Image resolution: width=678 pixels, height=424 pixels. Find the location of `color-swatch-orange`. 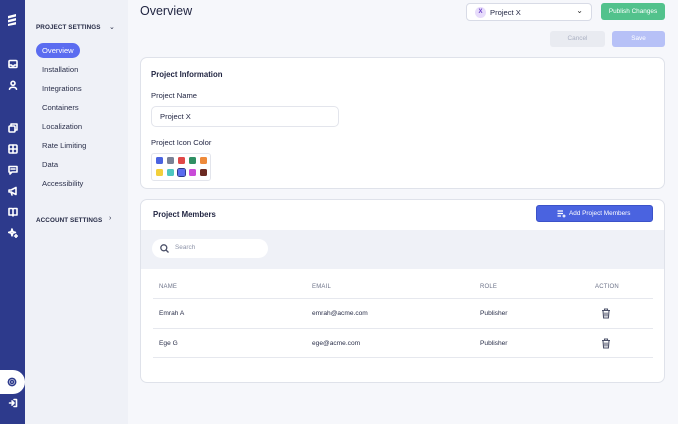

color-swatch-orange is located at coordinates (203, 160).